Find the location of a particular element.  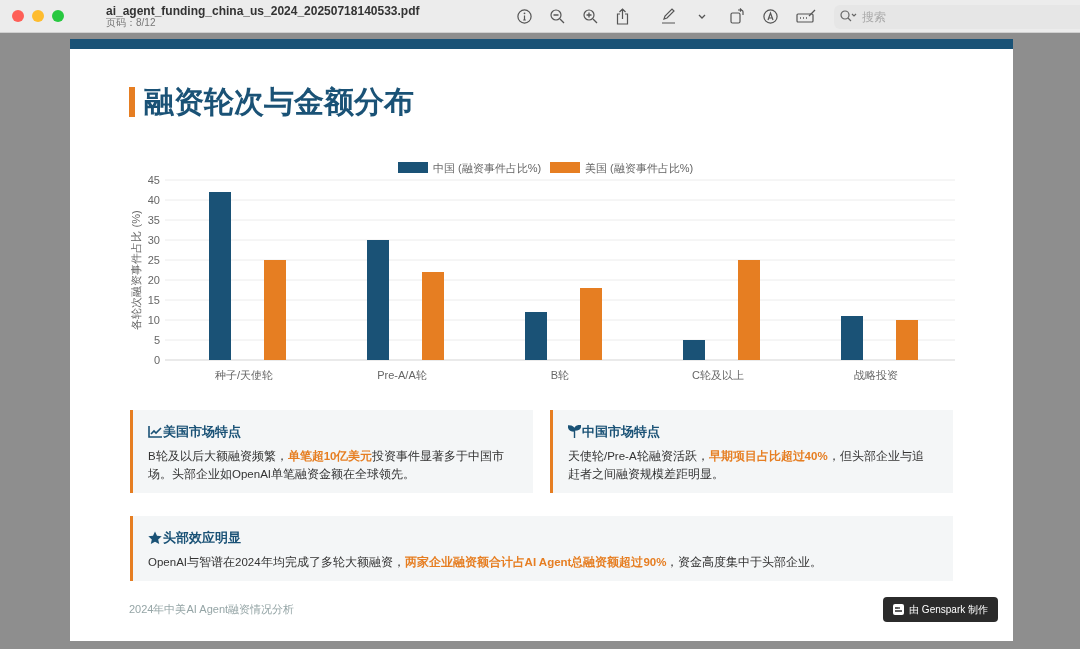

info-icon is located at coordinates (524, 16).